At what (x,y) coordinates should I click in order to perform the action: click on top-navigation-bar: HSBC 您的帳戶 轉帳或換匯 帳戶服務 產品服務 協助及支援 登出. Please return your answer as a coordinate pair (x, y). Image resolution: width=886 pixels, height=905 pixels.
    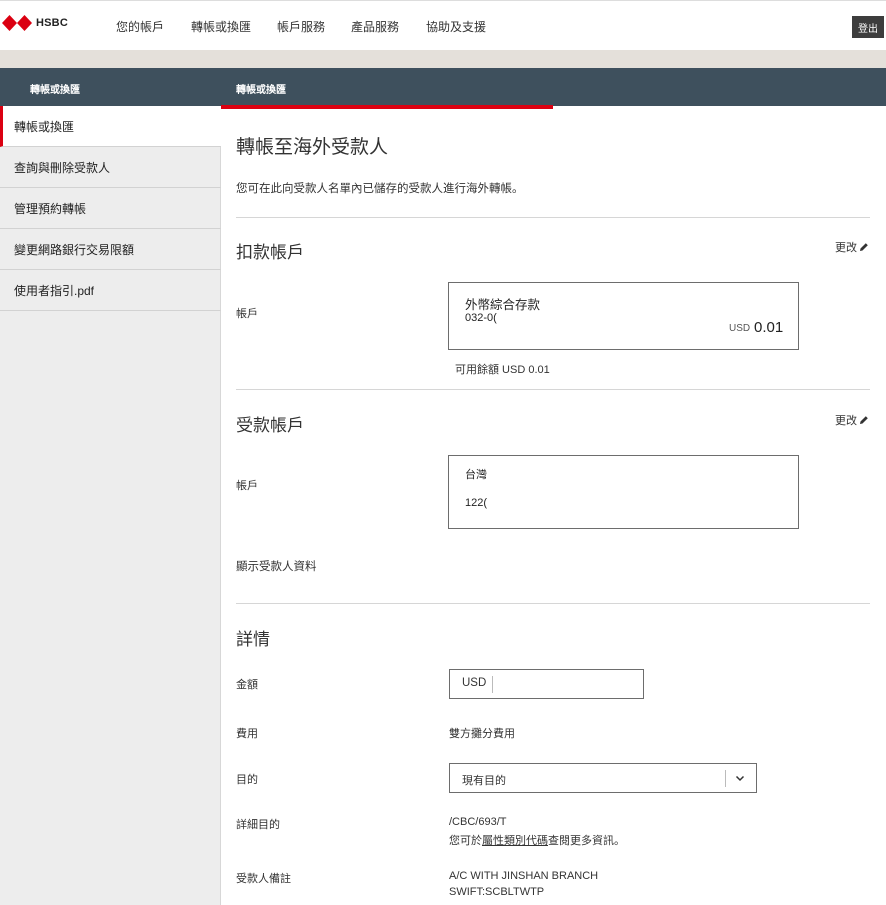
    Looking at the image, I should click on (443, 25).